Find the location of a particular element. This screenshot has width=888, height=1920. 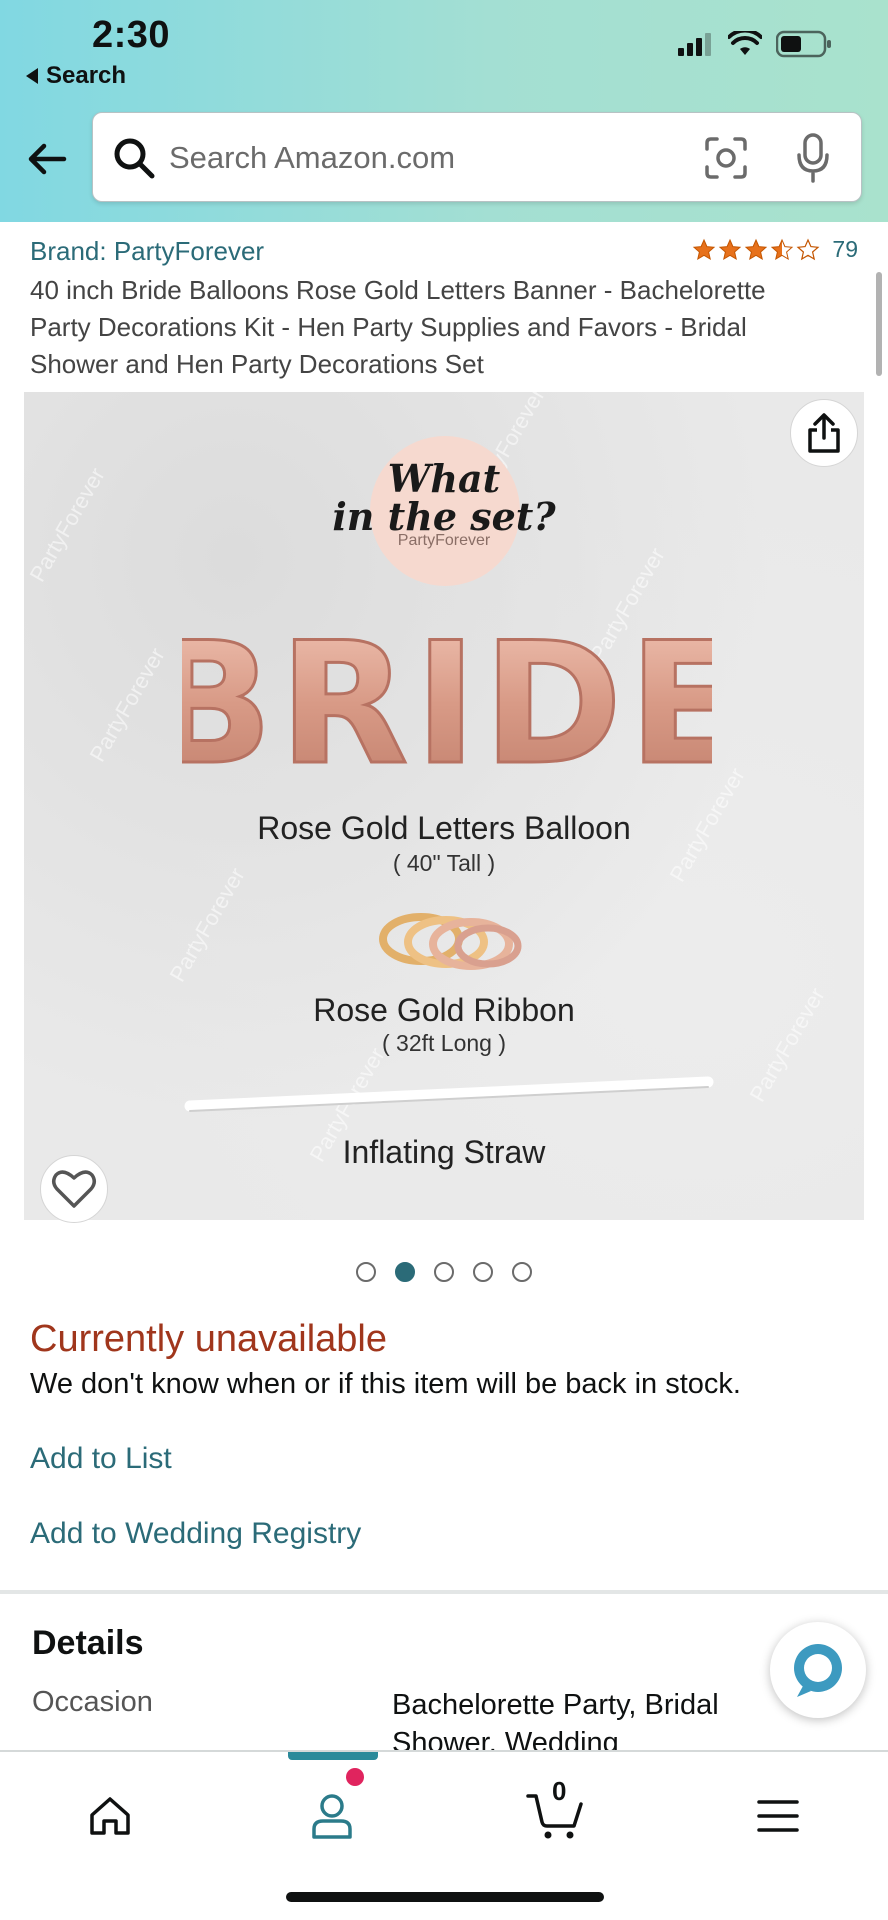

back-arrow-icon is located at coordinates (47, 159).